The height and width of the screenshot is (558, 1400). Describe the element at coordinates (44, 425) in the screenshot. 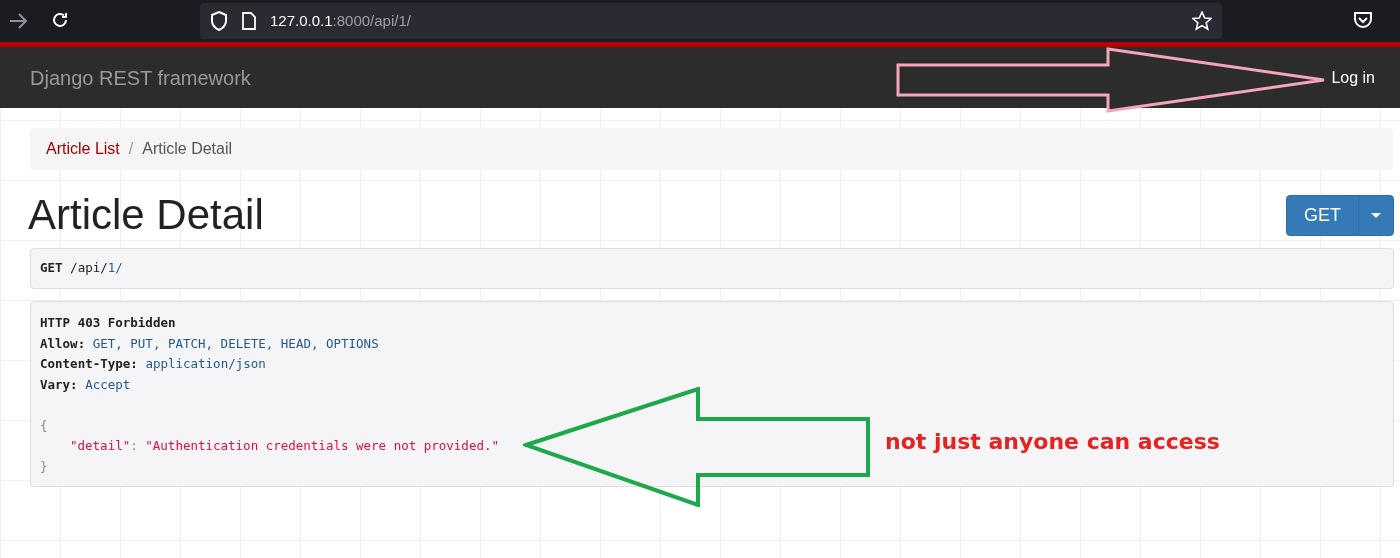

I see `json-brace: {` at that location.